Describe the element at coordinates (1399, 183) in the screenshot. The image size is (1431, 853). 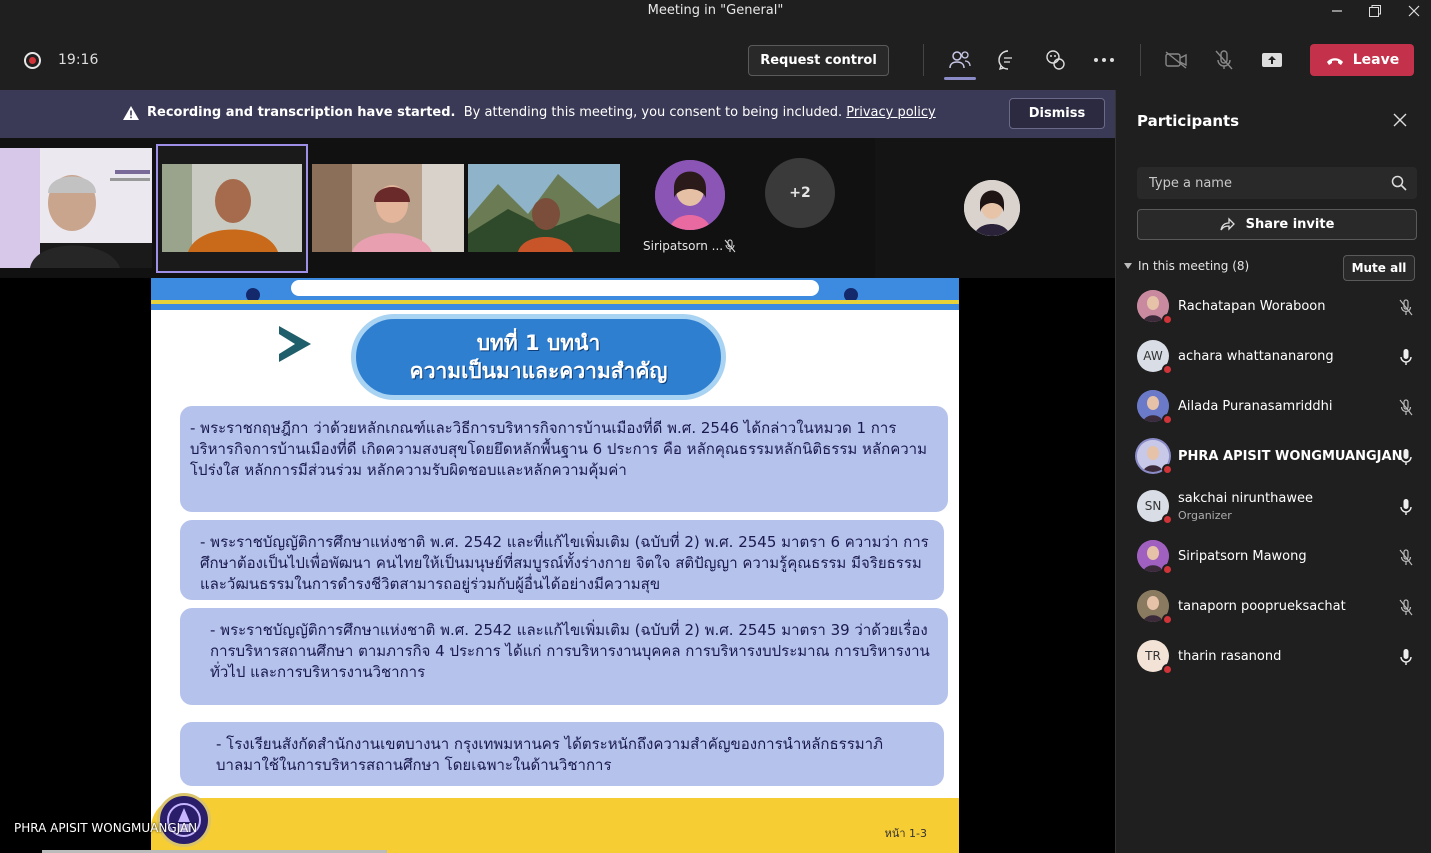
I see `search-icon` at that location.